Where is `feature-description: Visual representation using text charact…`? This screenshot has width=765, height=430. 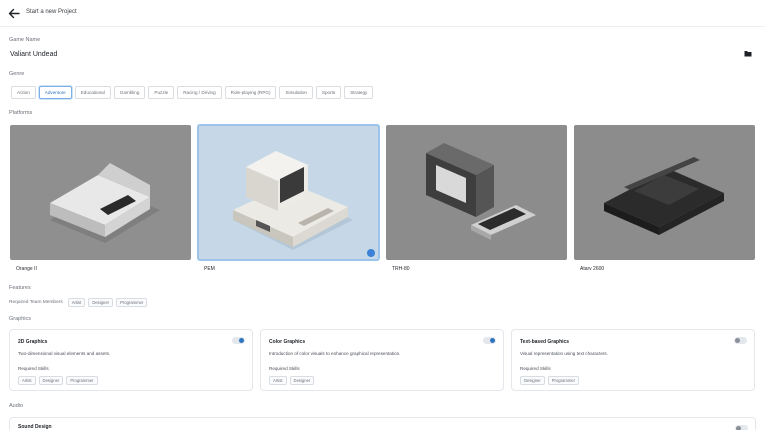
feature-description: Visual representation using text charact… is located at coordinates (564, 353).